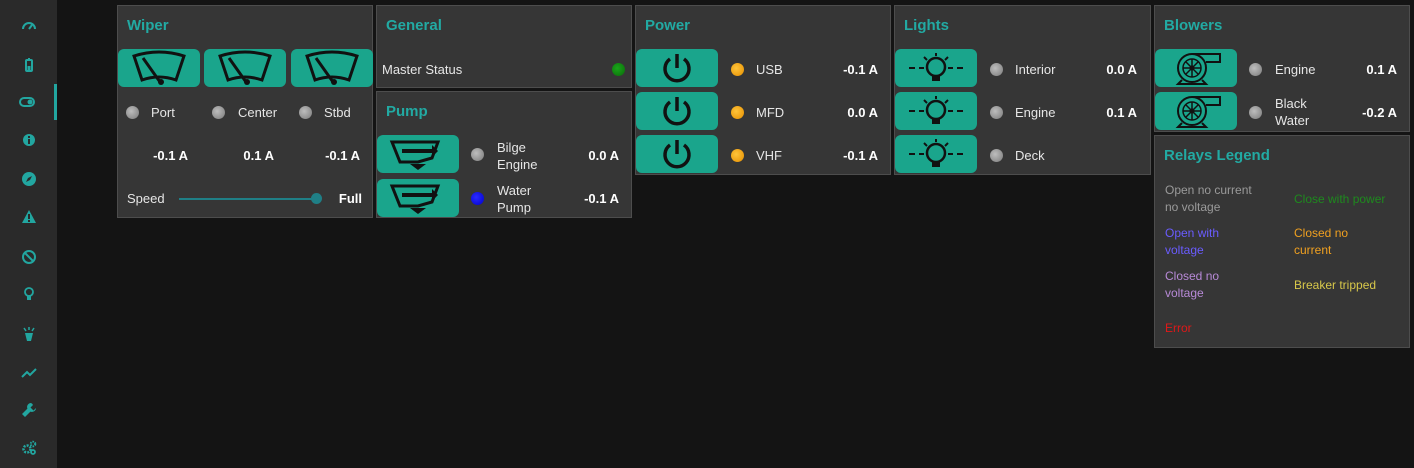  What do you see at coordinates (249, 199) in the screenshot?
I see `wiper-speed-slider` at bounding box center [249, 199].